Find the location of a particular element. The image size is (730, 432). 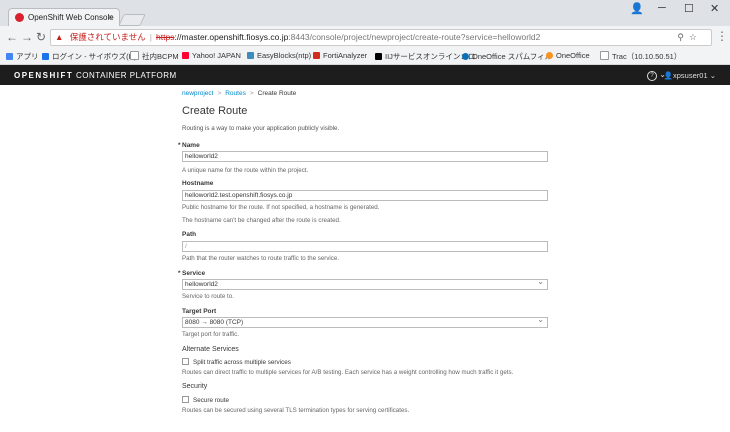

bookmark-yahoo: Yahoo! JAPAN is located at coordinates (211, 55).